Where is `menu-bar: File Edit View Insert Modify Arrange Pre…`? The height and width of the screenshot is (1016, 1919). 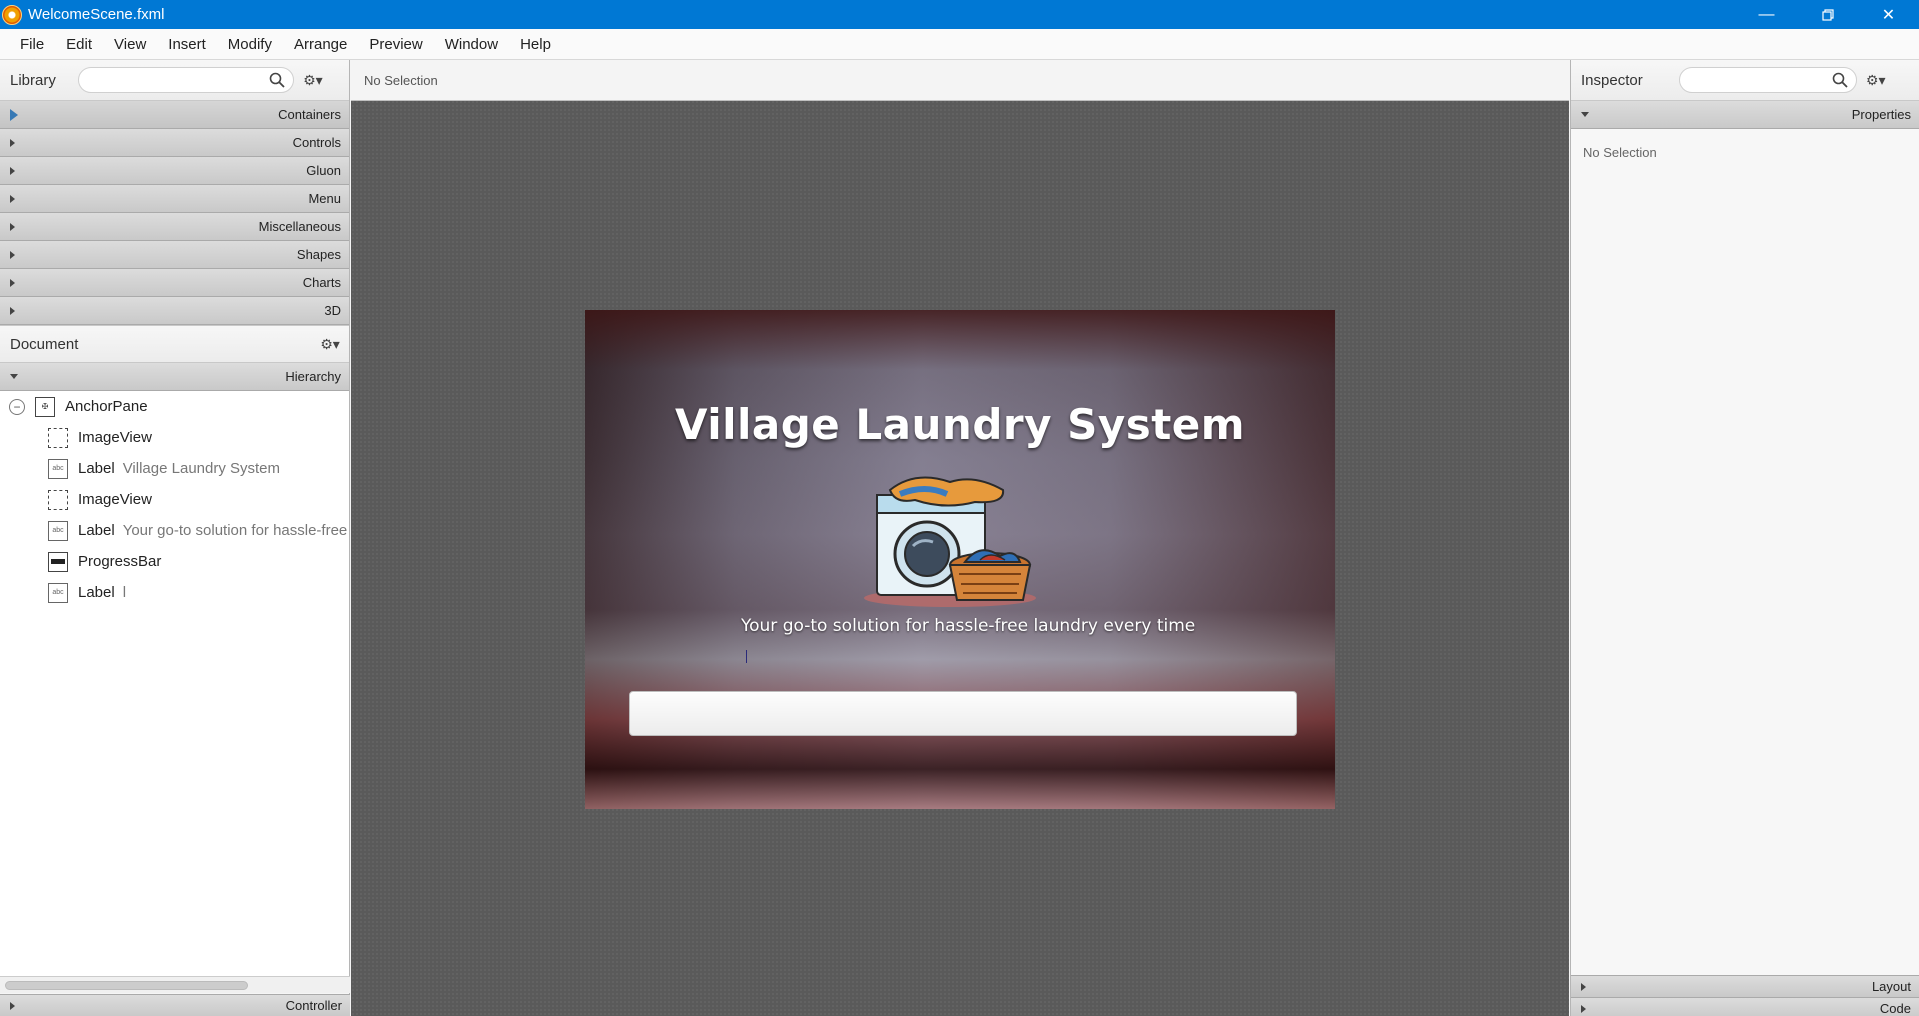
menu-bar: File Edit View Insert Modify Arrange Pre… is located at coordinates (959, 44).